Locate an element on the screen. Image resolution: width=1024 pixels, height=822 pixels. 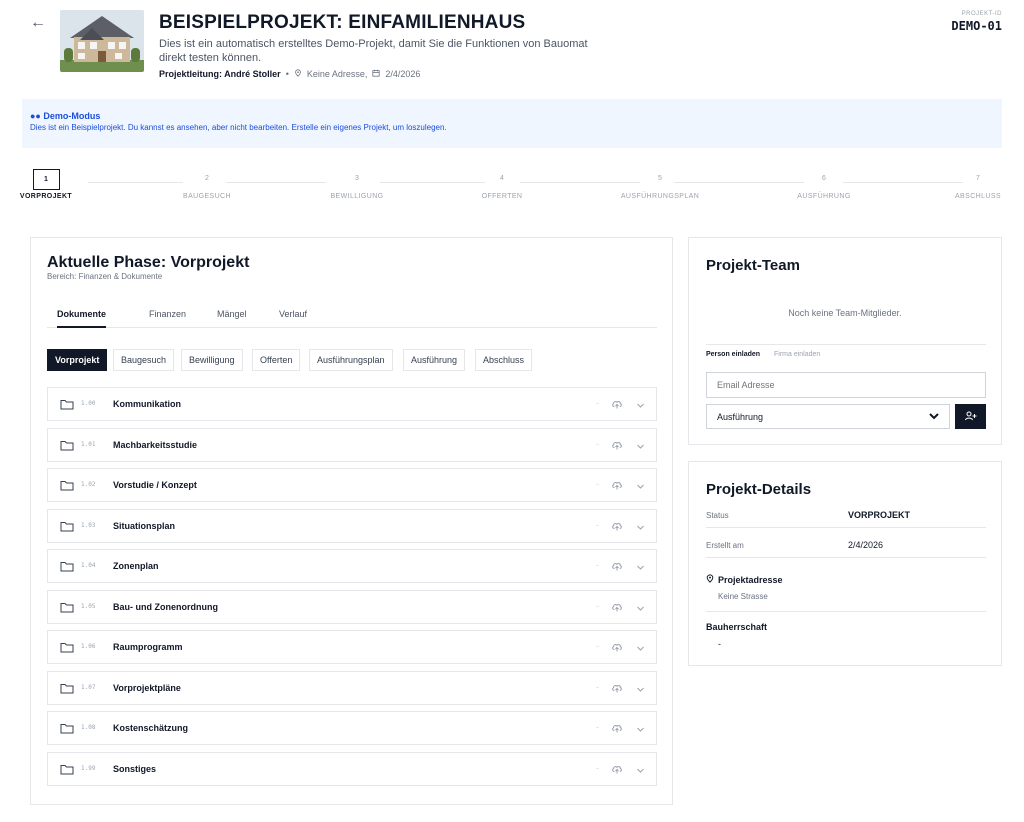
back-arrow-icon: ← is located at coordinates (38, 23).